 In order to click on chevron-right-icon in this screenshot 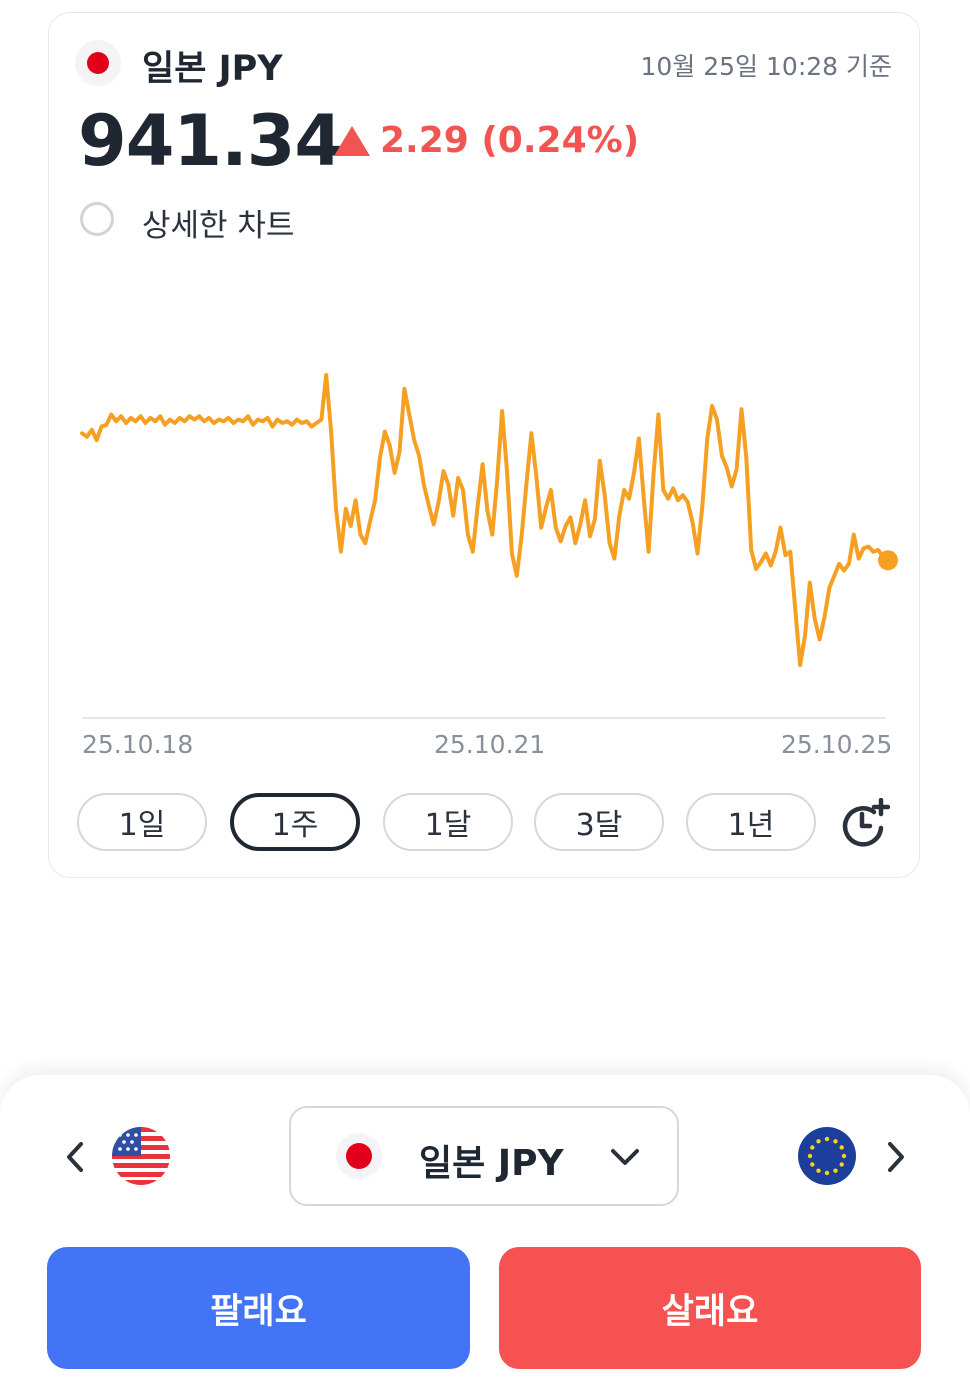, I will do `click(896, 1157)`.